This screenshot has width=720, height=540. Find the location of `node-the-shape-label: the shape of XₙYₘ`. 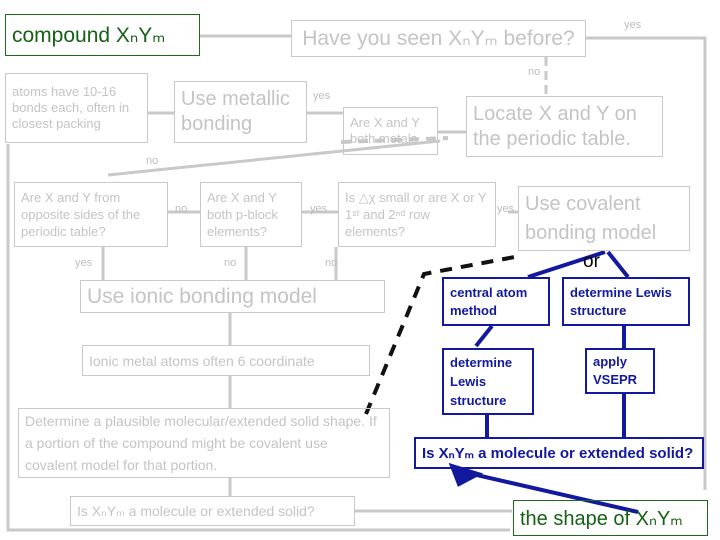

node-the-shape-label: the shape of XₙYₘ is located at coordinates (601, 518).